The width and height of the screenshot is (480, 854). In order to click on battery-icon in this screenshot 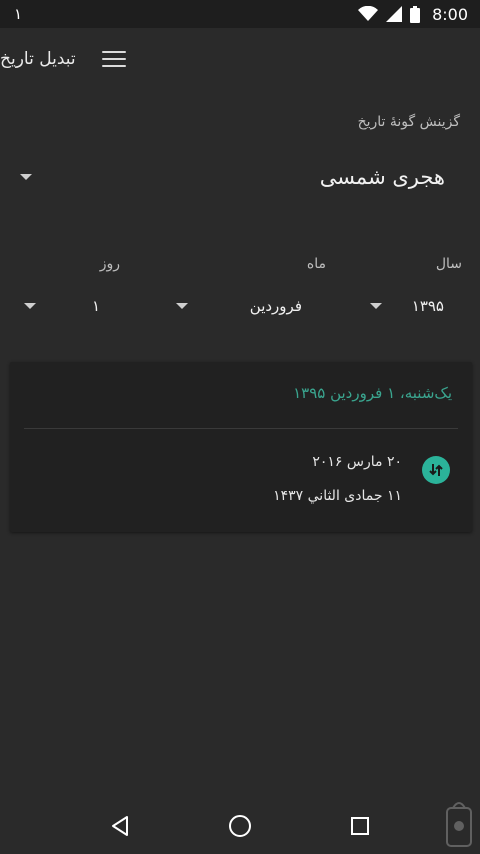, I will do `click(415, 14)`.